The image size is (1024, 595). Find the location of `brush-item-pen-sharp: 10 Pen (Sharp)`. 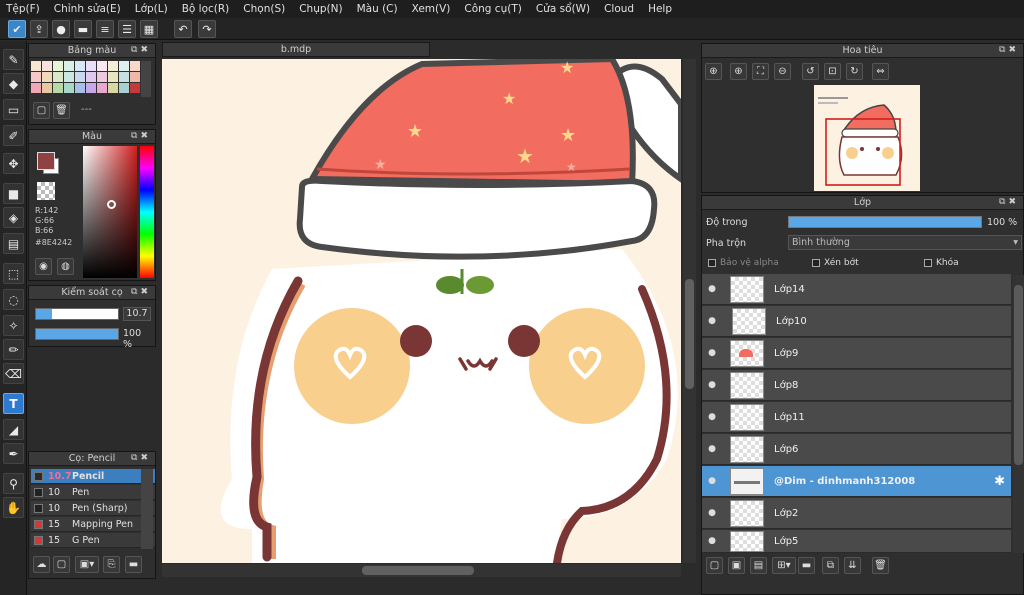

brush-item-pen-sharp: 10 Pen (Sharp) is located at coordinates (93, 508).